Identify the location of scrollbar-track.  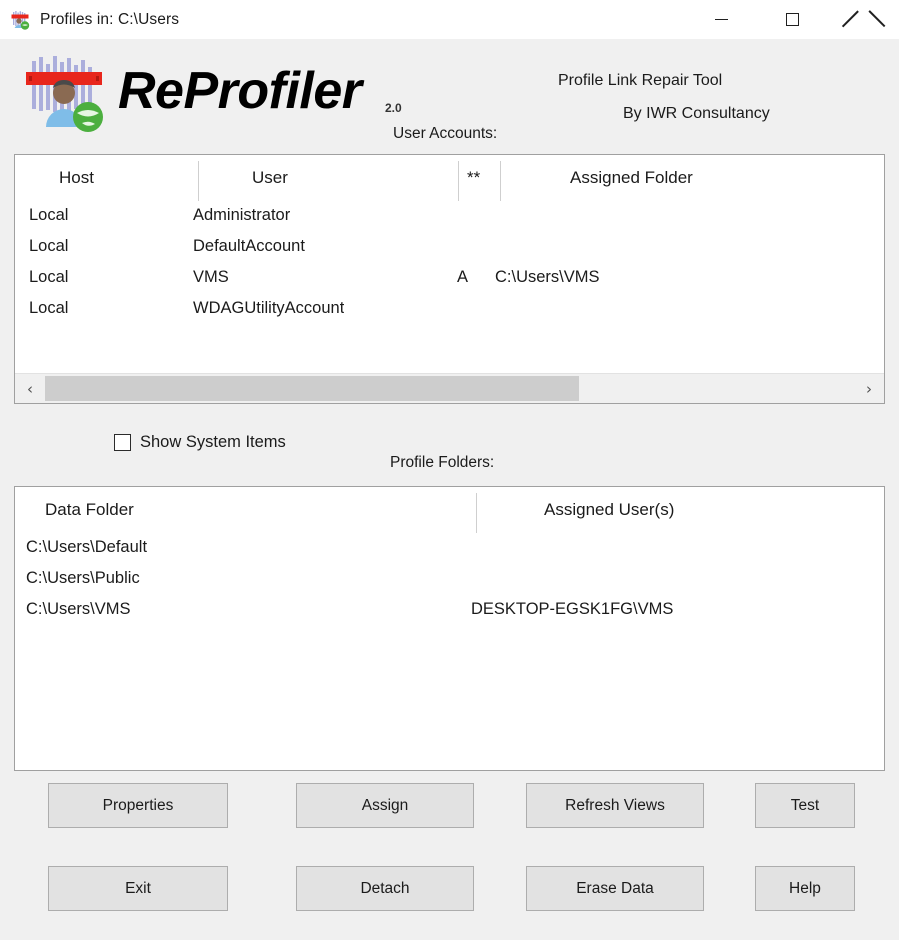
(449, 388).